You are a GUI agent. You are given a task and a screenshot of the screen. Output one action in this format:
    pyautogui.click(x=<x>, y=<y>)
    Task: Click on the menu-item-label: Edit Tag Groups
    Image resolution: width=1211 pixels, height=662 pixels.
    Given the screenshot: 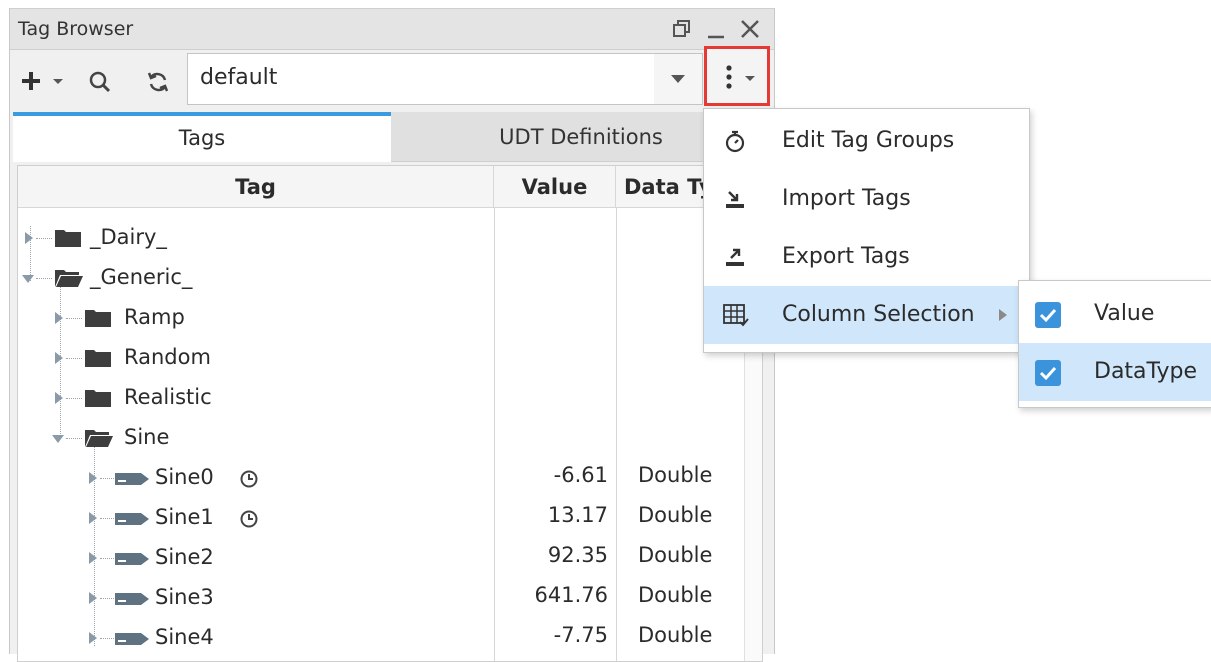 What is the action you would take?
    pyautogui.click(x=868, y=140)
    